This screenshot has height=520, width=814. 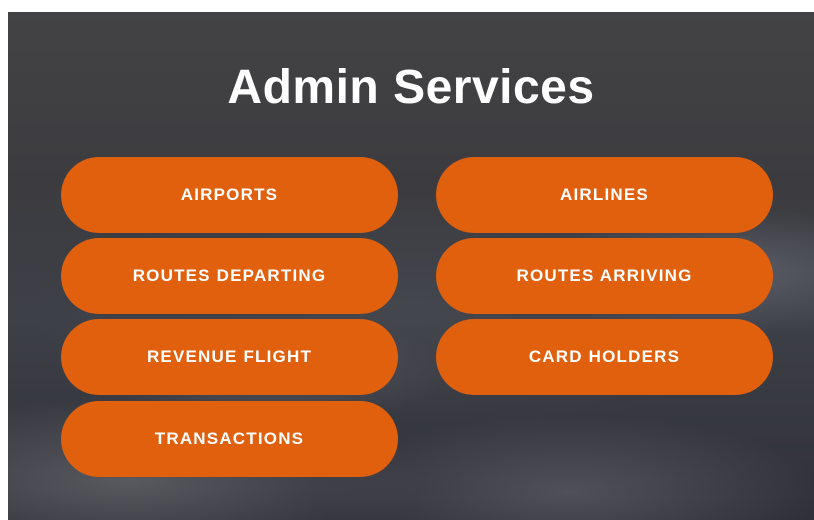 I want to click on airports-button: AIRPORTS, so click(x=229, y=195).